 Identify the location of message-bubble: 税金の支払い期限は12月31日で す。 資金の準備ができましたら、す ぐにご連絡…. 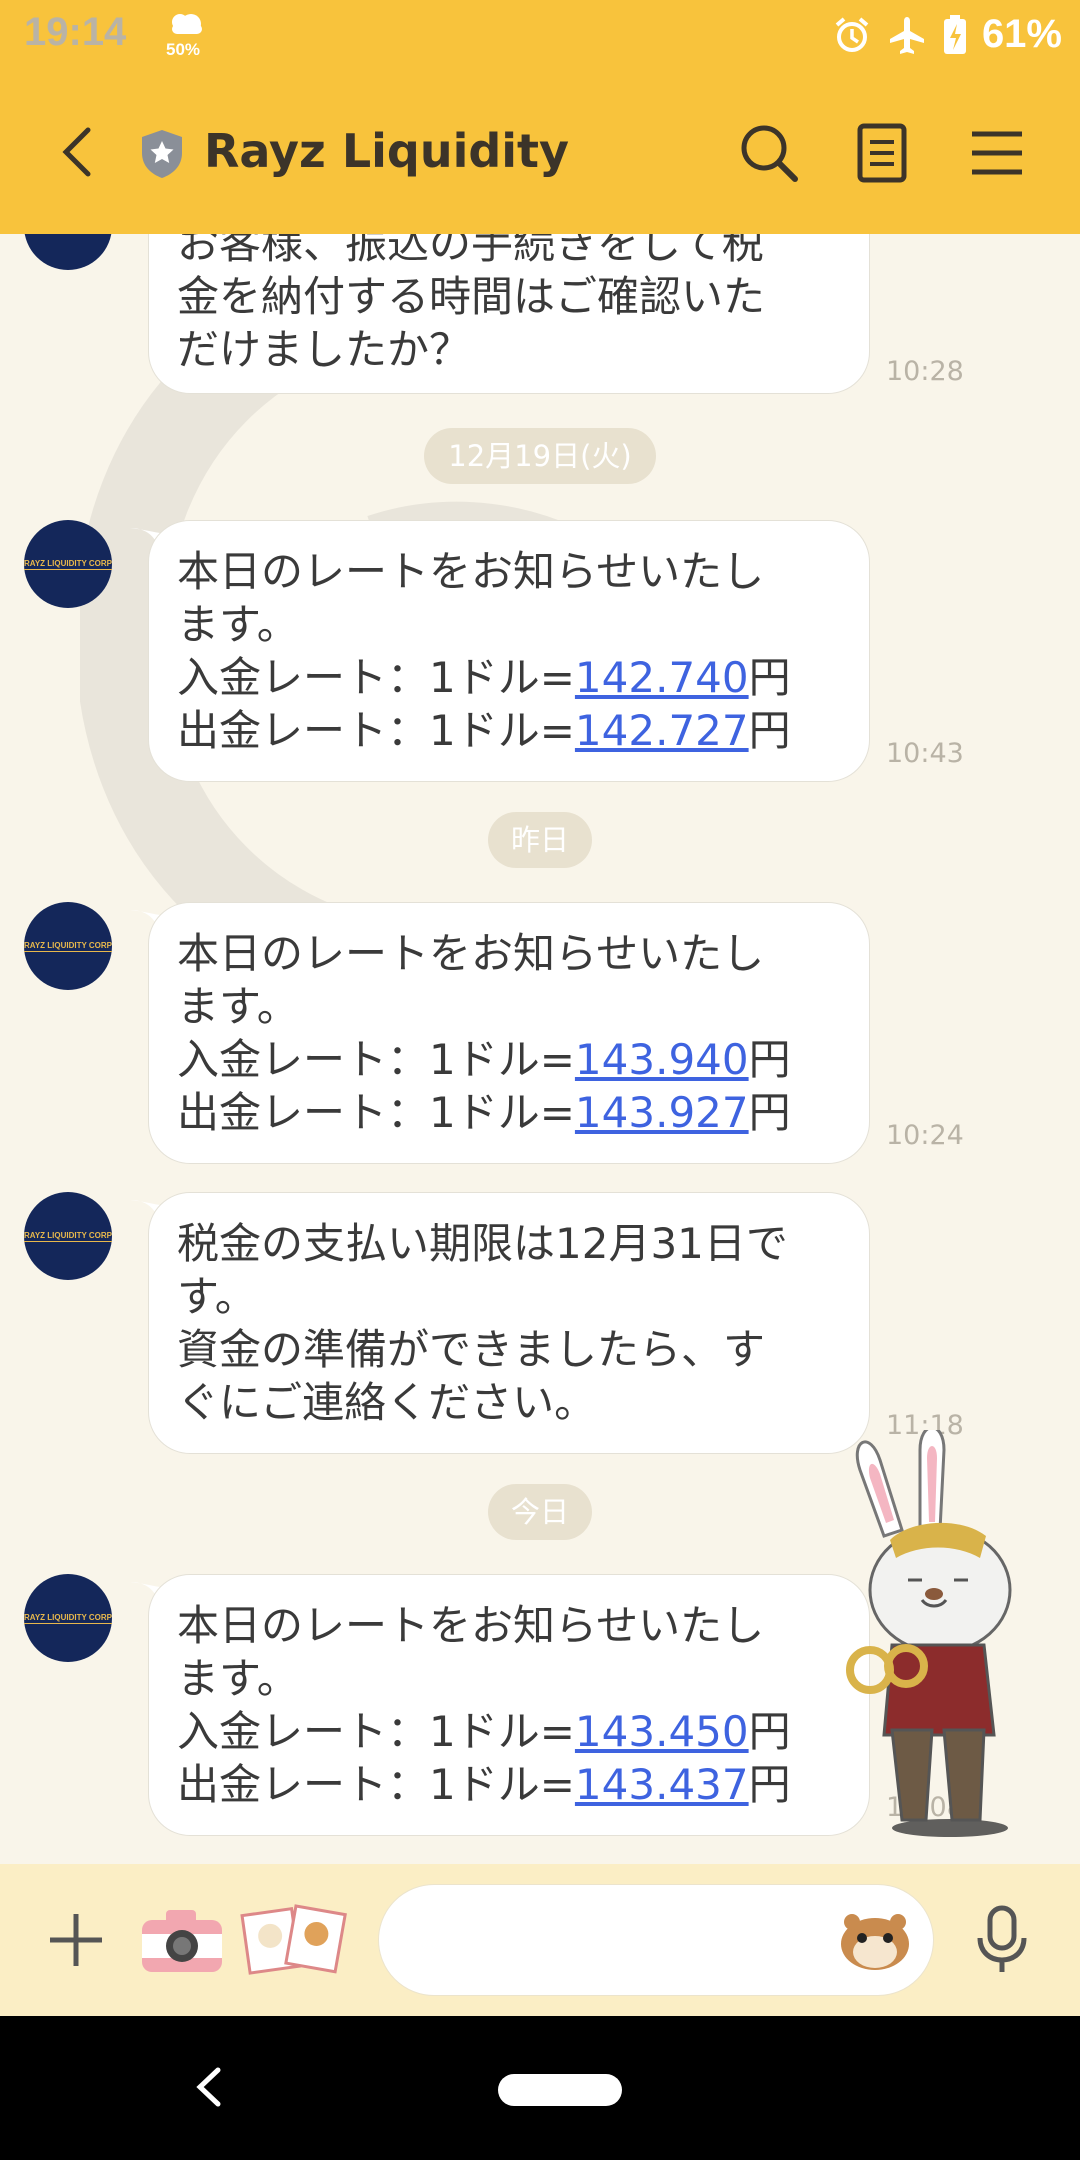
(509, 1323).